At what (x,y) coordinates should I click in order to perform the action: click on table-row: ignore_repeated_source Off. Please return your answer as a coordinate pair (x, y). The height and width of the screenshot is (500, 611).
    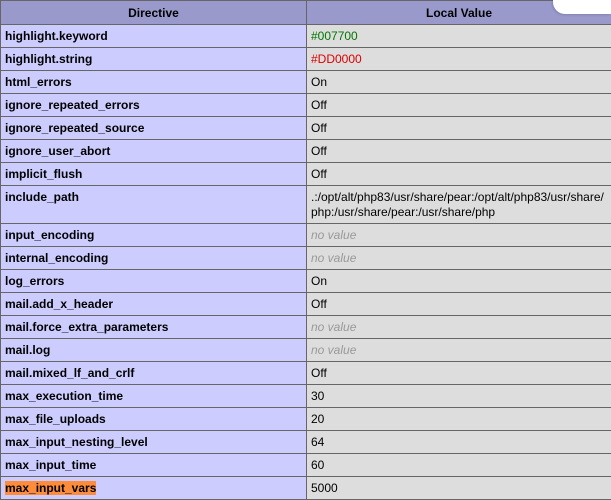
    Looking at the image, I should click on (305, 128).